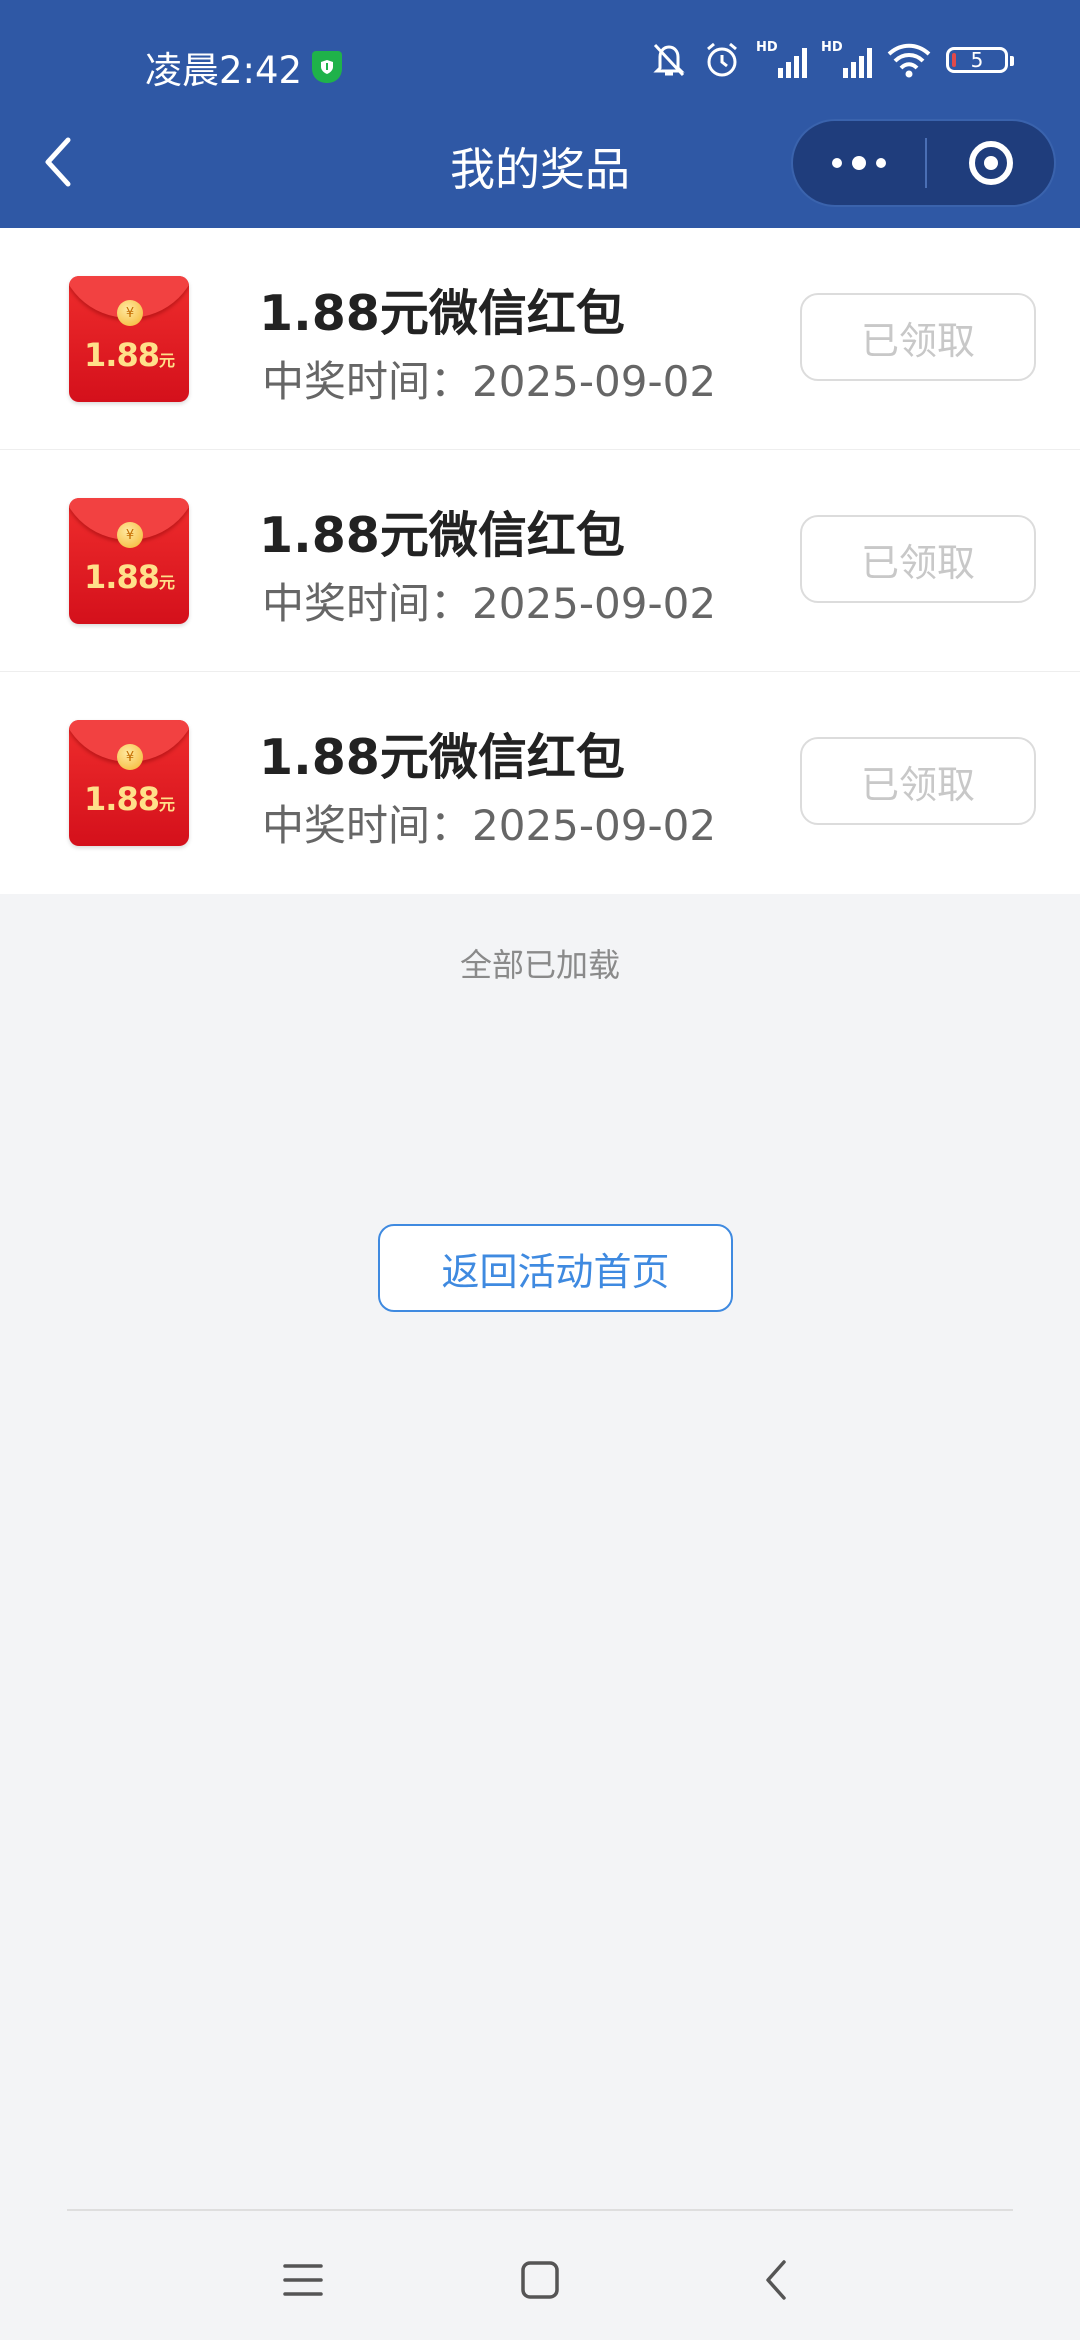 The height and width of the screenshot is (2340, 1080). What do you see at coordinates (777, 2280) in the screenshot?
I see `system-back-icon` at bounding box center [777, 2280].